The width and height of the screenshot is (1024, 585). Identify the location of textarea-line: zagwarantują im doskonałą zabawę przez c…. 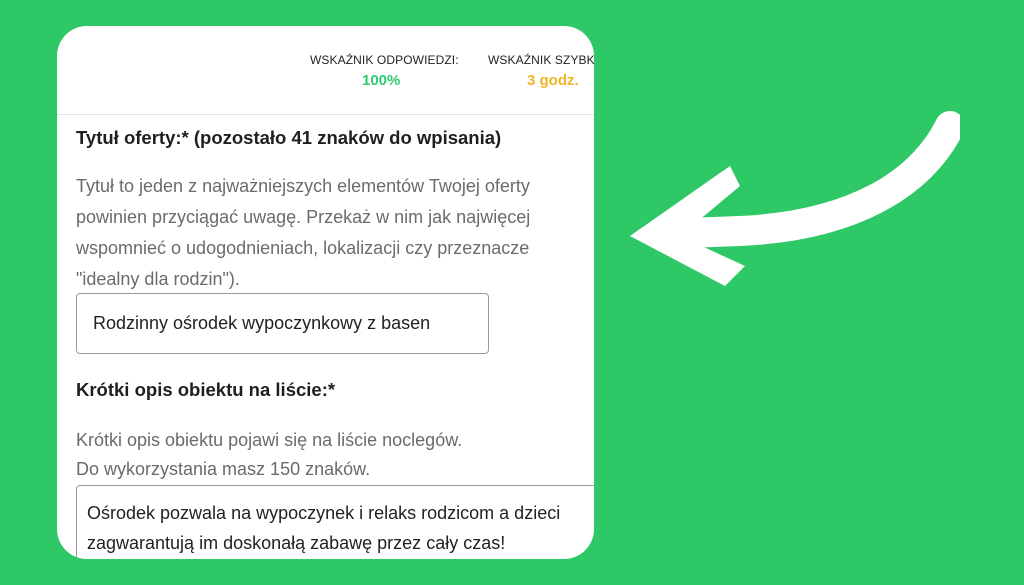
(296, 543).